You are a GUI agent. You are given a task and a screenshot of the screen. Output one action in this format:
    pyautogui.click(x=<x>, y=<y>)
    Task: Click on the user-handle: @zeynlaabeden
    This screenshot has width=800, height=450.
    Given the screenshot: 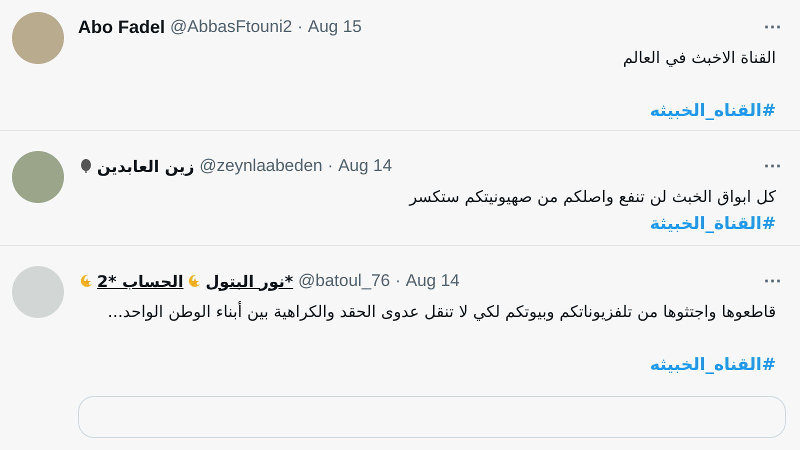 What is the action you would take?
    pyautogui.click(x=261, y=166)
    